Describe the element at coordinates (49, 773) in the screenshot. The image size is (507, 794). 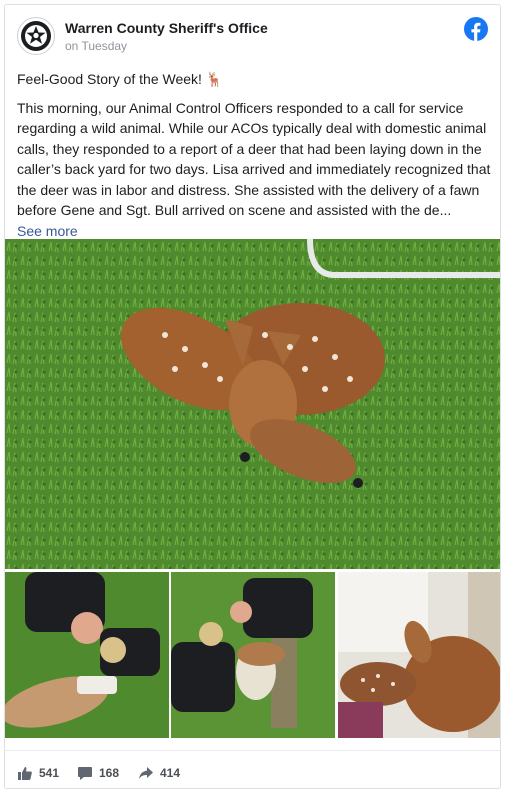
I see `like-count: 541` at that location.